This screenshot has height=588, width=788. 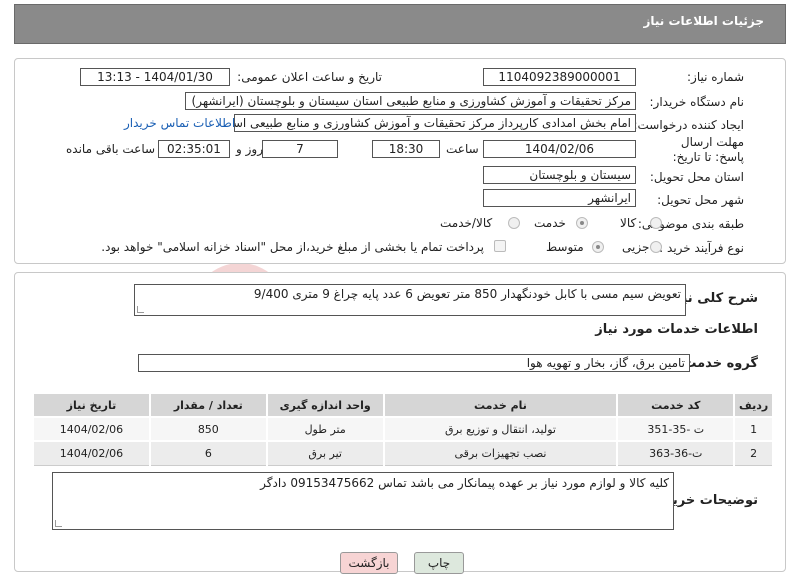 I want to click on category-service-label: خدمت, so click(x=550, y=223).